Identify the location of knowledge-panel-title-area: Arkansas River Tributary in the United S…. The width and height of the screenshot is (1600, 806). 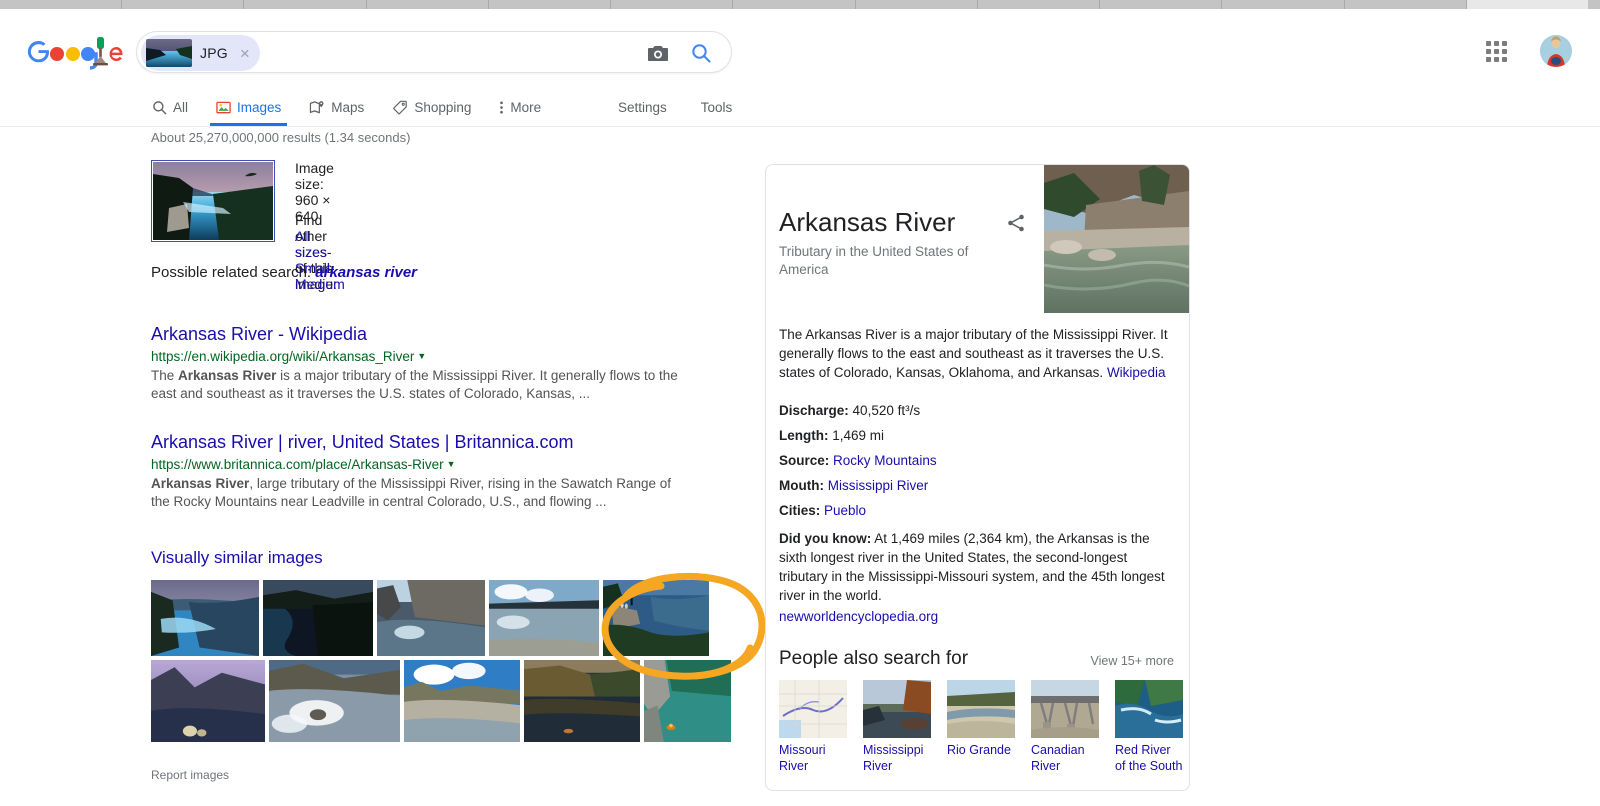
(905, 239).